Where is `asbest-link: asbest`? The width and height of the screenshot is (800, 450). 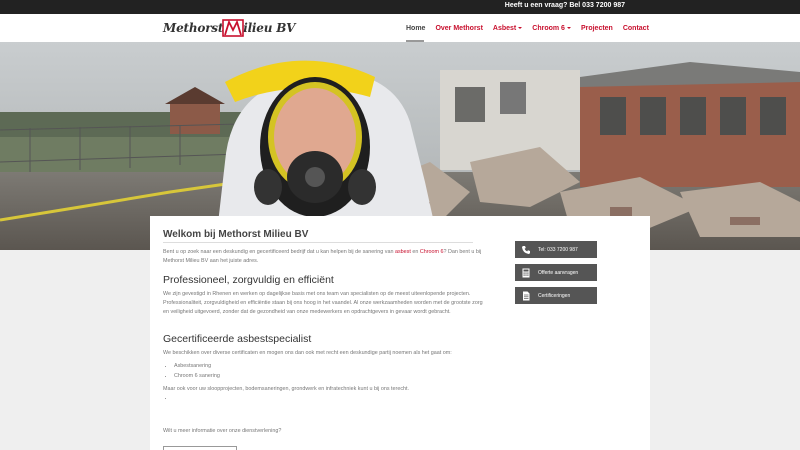
asbest-link: asbest is located at coordinates (403, 252).